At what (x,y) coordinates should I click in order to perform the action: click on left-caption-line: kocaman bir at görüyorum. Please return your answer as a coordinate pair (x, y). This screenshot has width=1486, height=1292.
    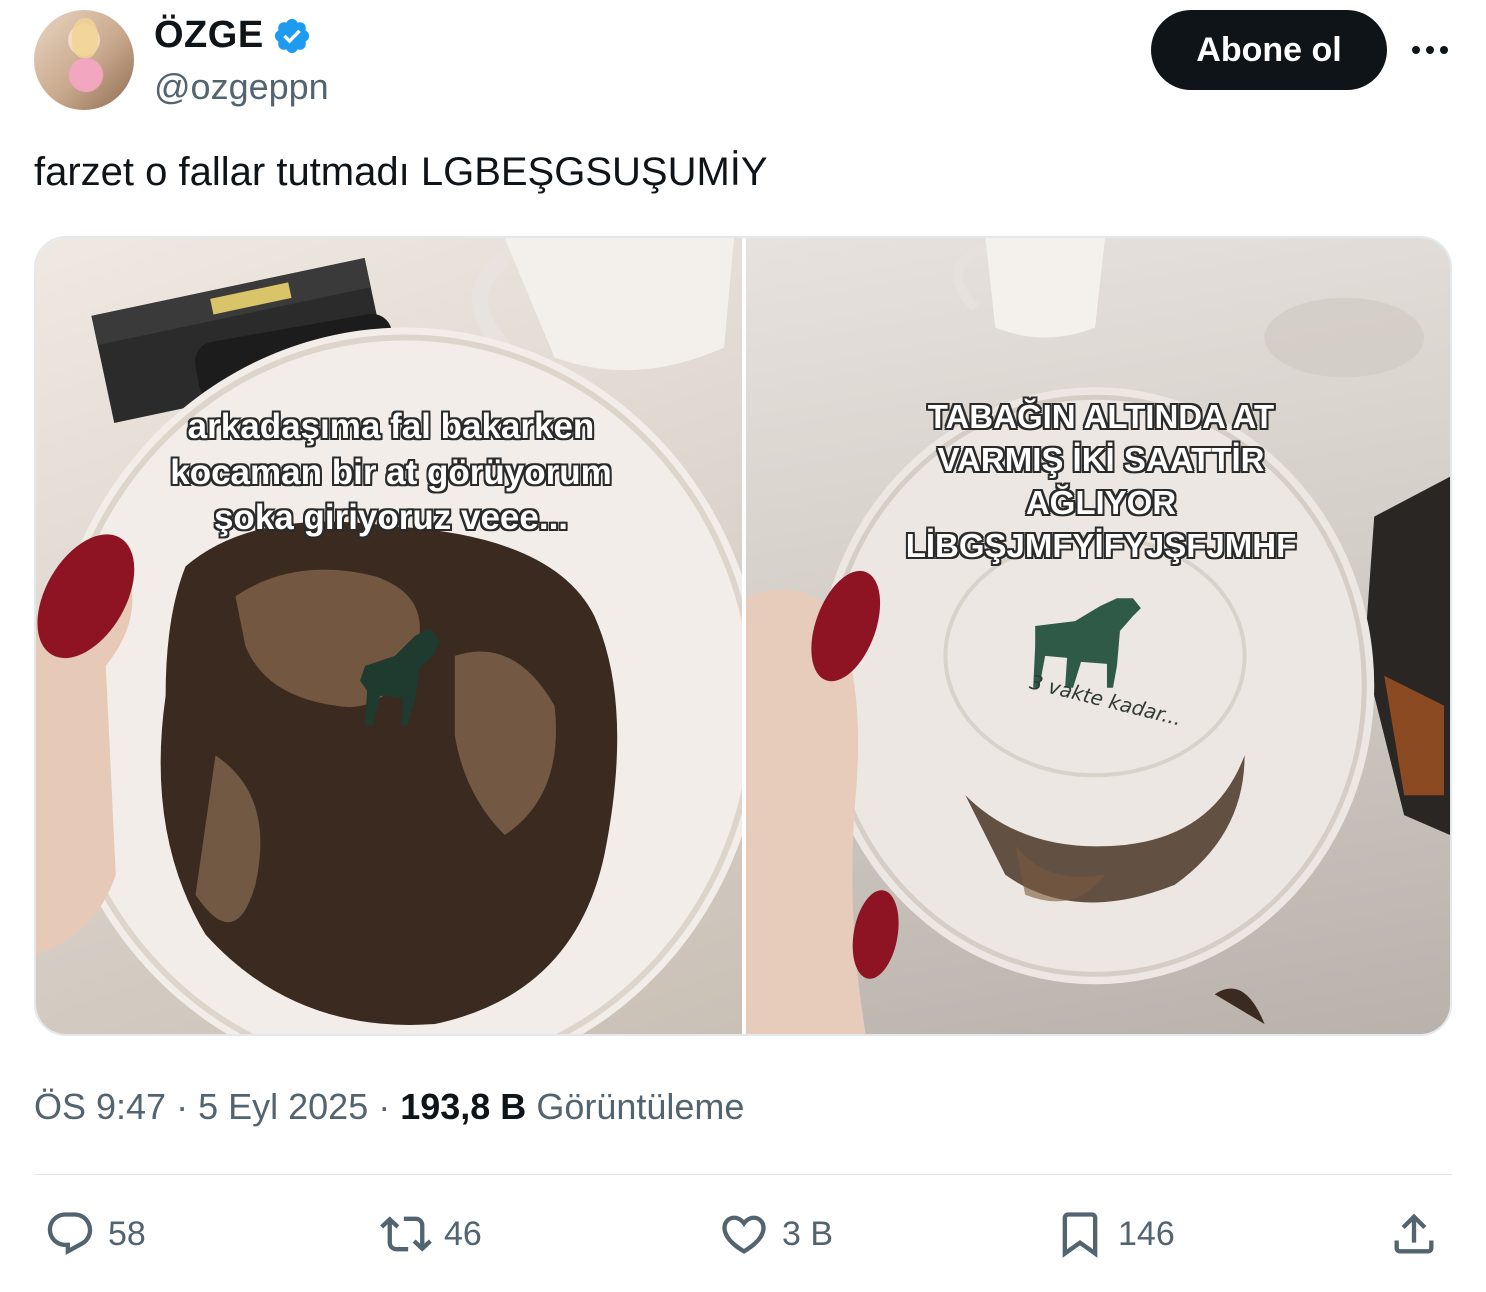
    Looking at the image, I should click on (391, 472).